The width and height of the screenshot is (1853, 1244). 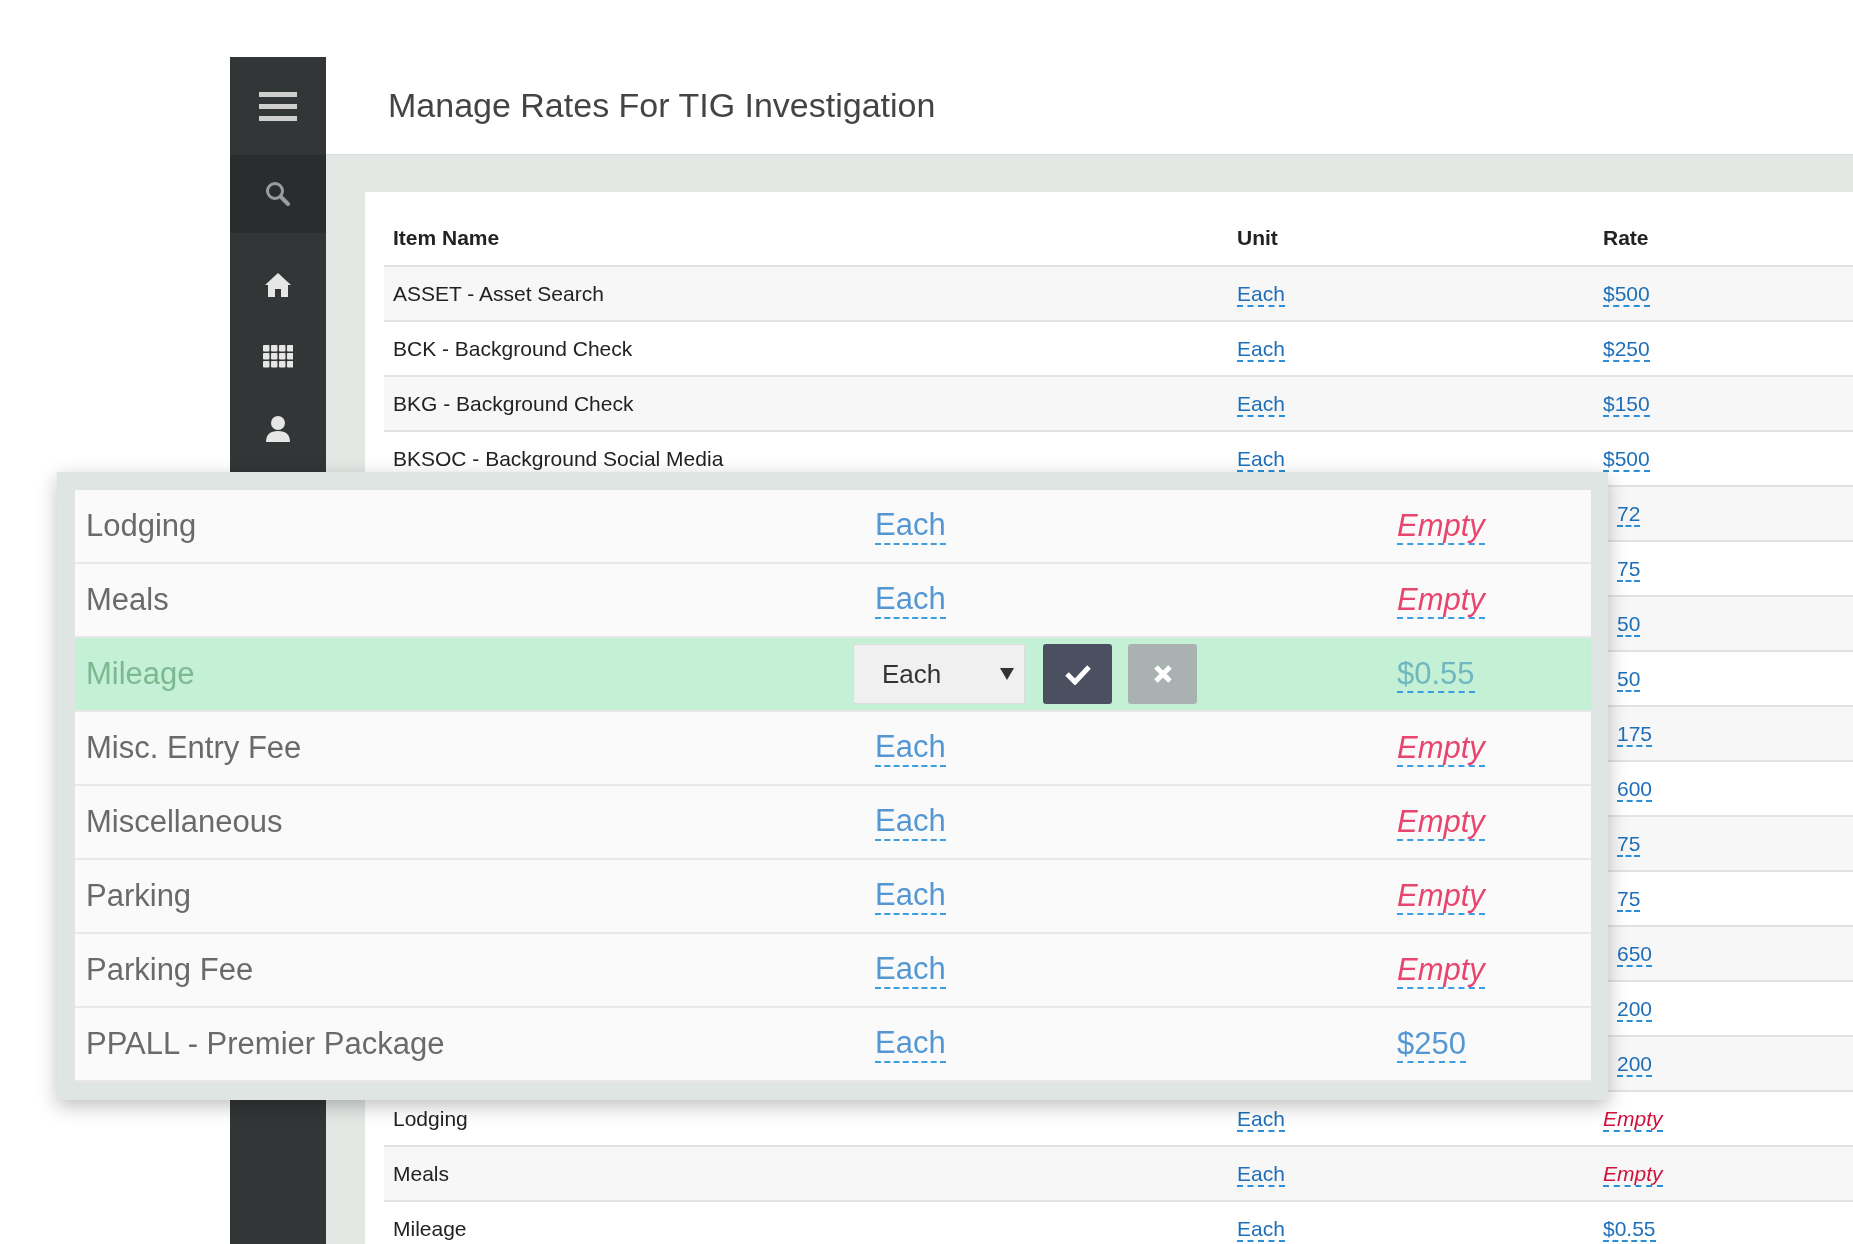 I want to click on search-button, so click(x=278, y=194).